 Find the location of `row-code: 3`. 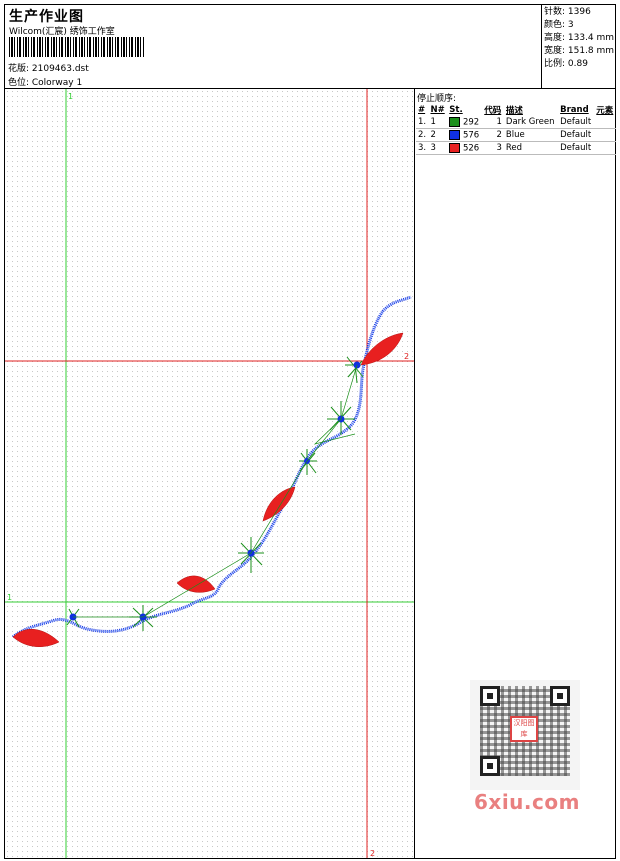

row-code: 3 is located at coordinates (493, 148).